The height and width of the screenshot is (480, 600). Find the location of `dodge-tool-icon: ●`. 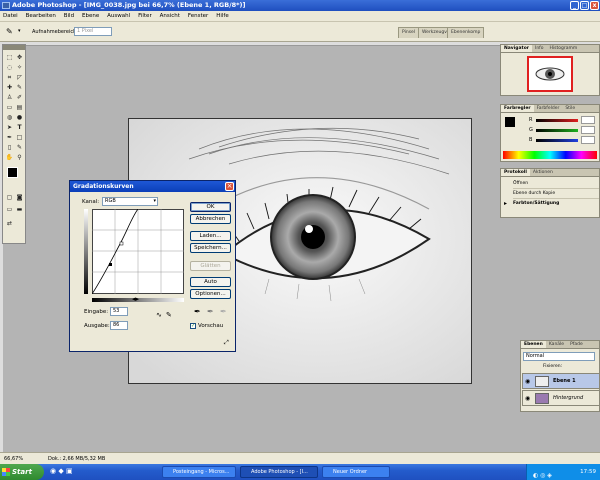

dodge-tool-icon: ● is located at coordinates (19, 117).